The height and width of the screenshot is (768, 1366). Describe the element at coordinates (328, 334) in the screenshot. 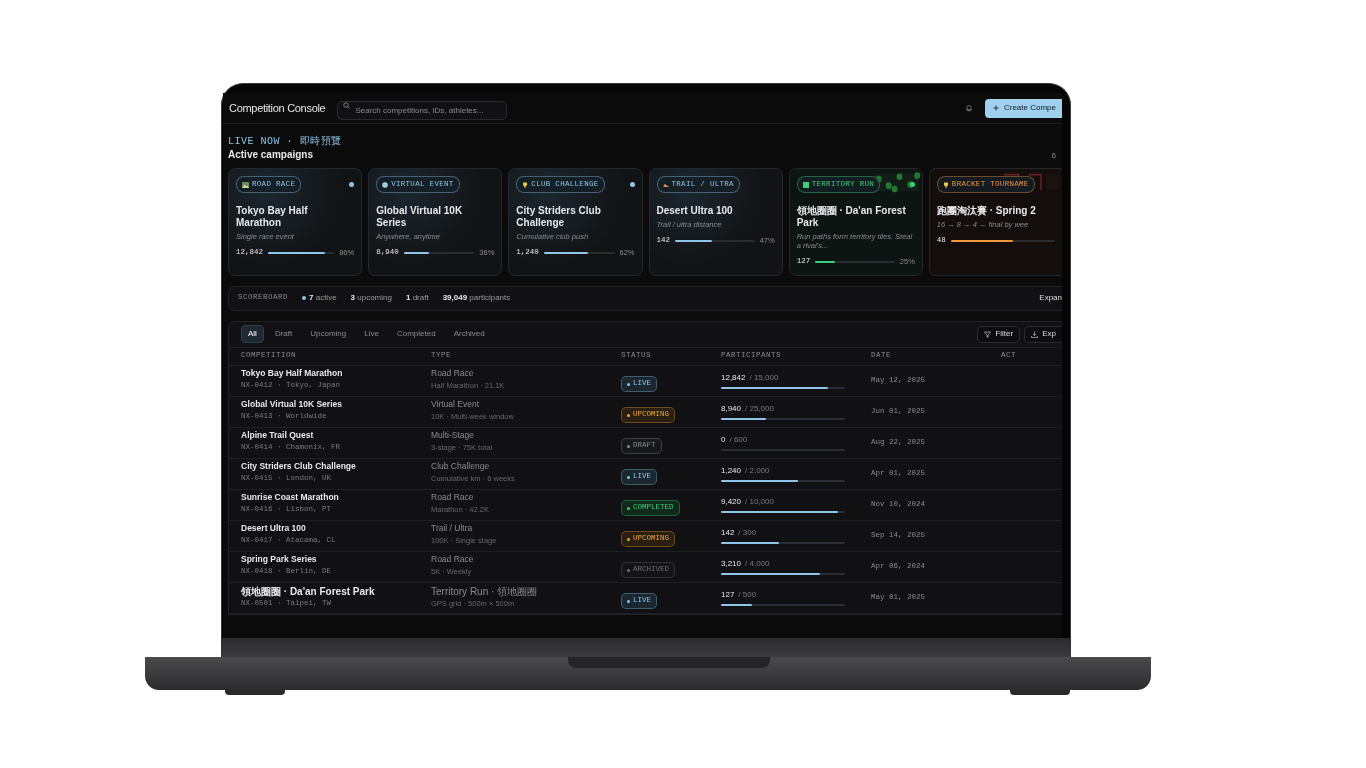

I see `filter-tab: Upcoming` at that location.